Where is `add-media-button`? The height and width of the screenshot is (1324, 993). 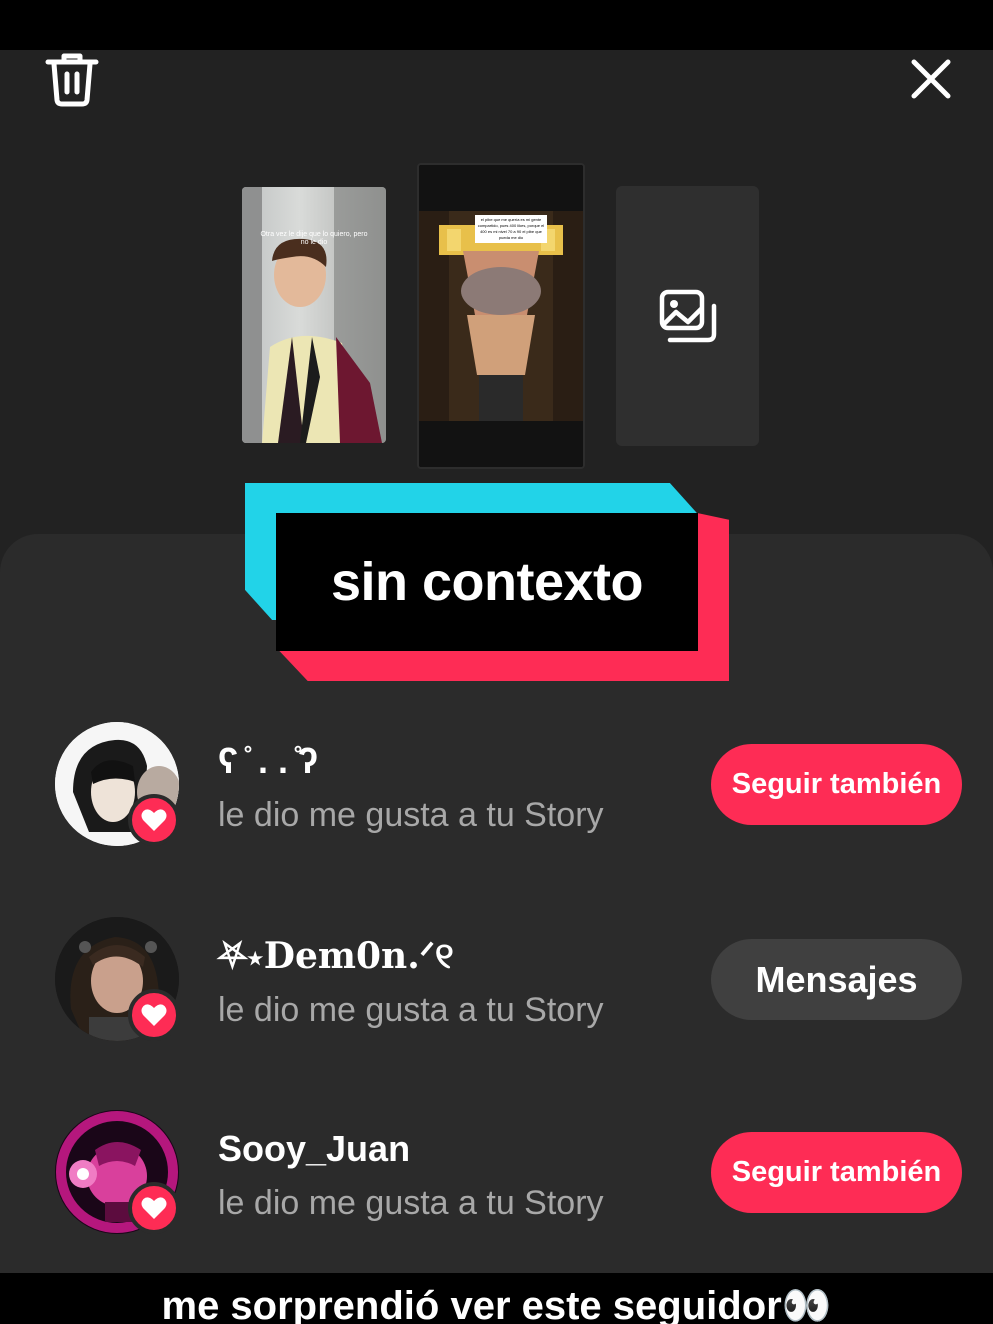 add-media-button is located at coordinates (687, 316).